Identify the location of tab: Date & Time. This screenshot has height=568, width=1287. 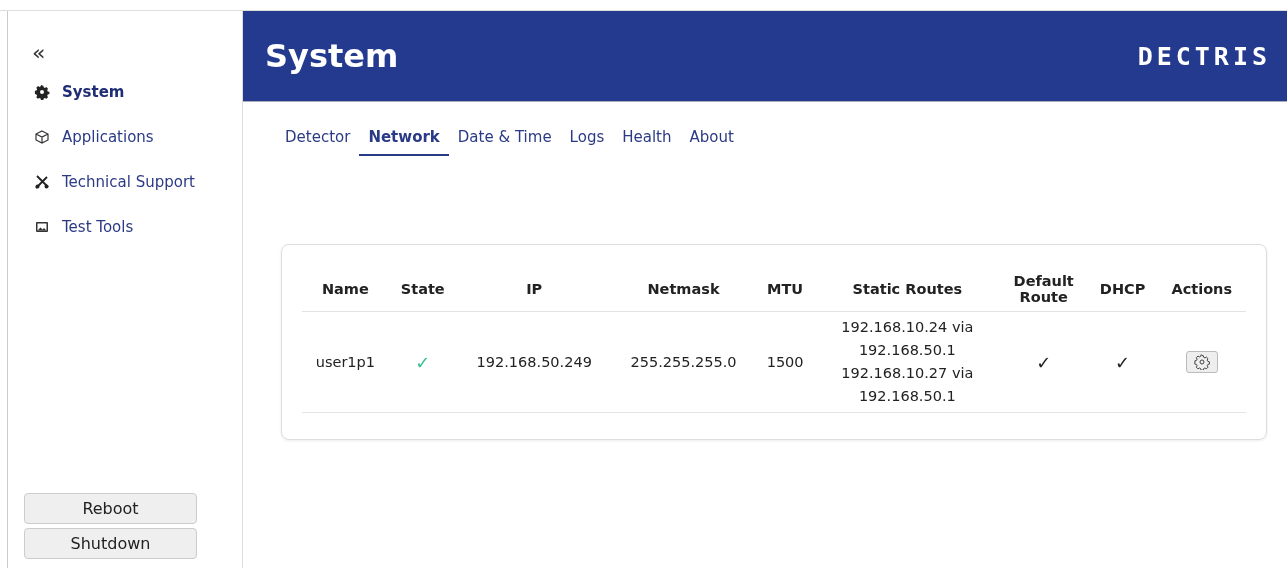
(504, 140).